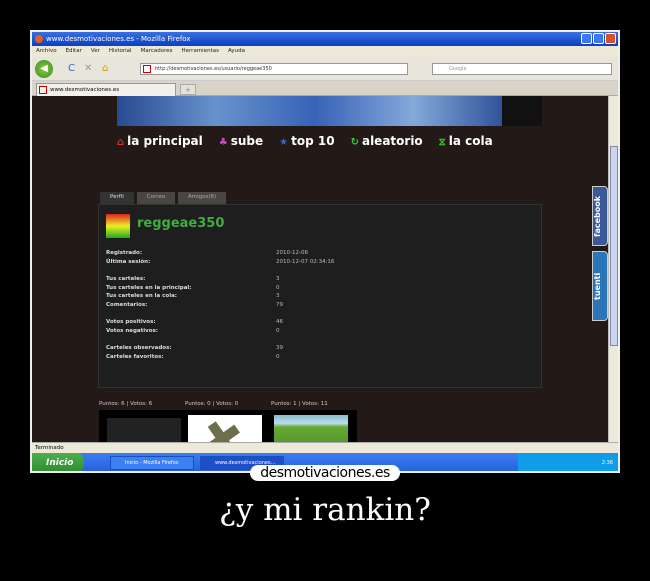  I want to click on stat-value: 79, so click(279, 304).